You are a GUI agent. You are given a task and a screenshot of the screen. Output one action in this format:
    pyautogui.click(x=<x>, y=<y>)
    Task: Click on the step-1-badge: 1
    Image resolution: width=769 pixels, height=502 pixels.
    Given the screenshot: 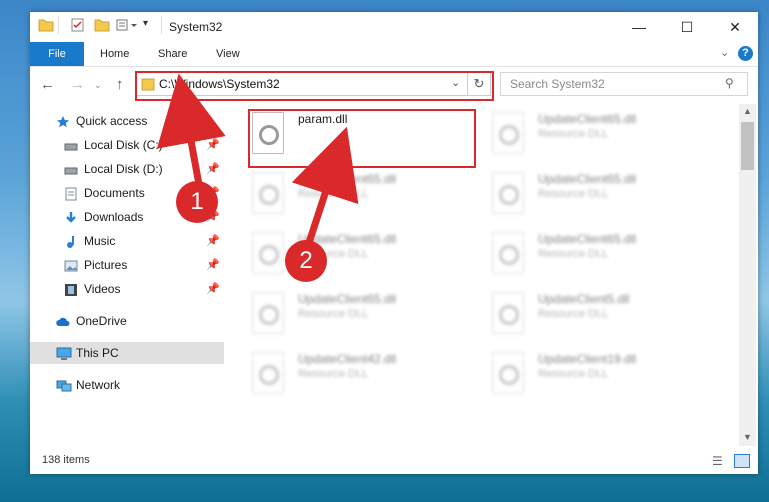 What is the action you would take?
    pyautogui.click(x=197, y=202)
    